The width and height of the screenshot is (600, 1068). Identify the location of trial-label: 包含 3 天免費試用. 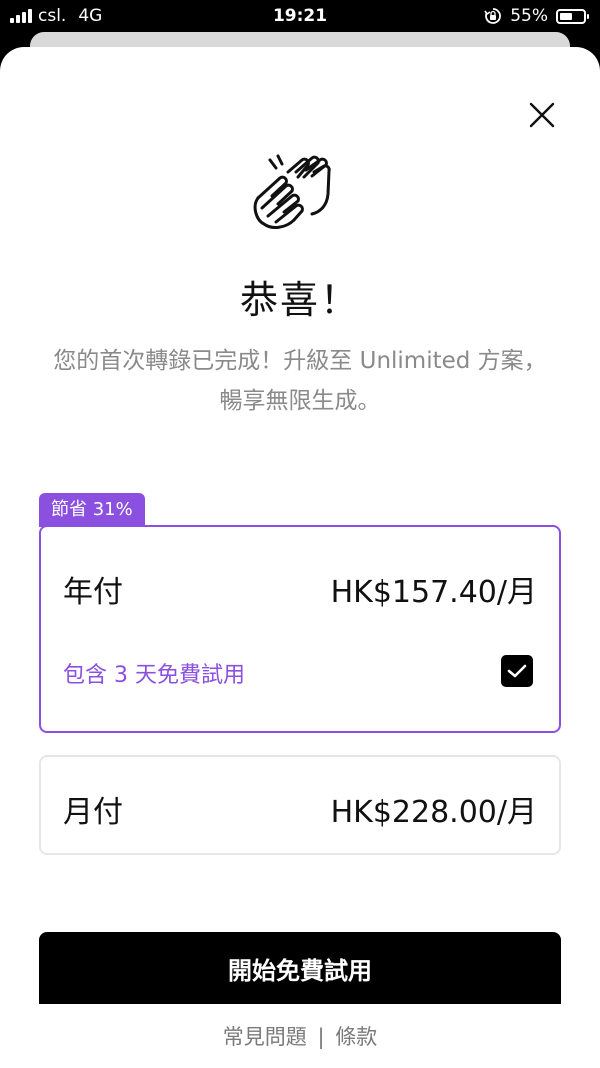
(154, 675).